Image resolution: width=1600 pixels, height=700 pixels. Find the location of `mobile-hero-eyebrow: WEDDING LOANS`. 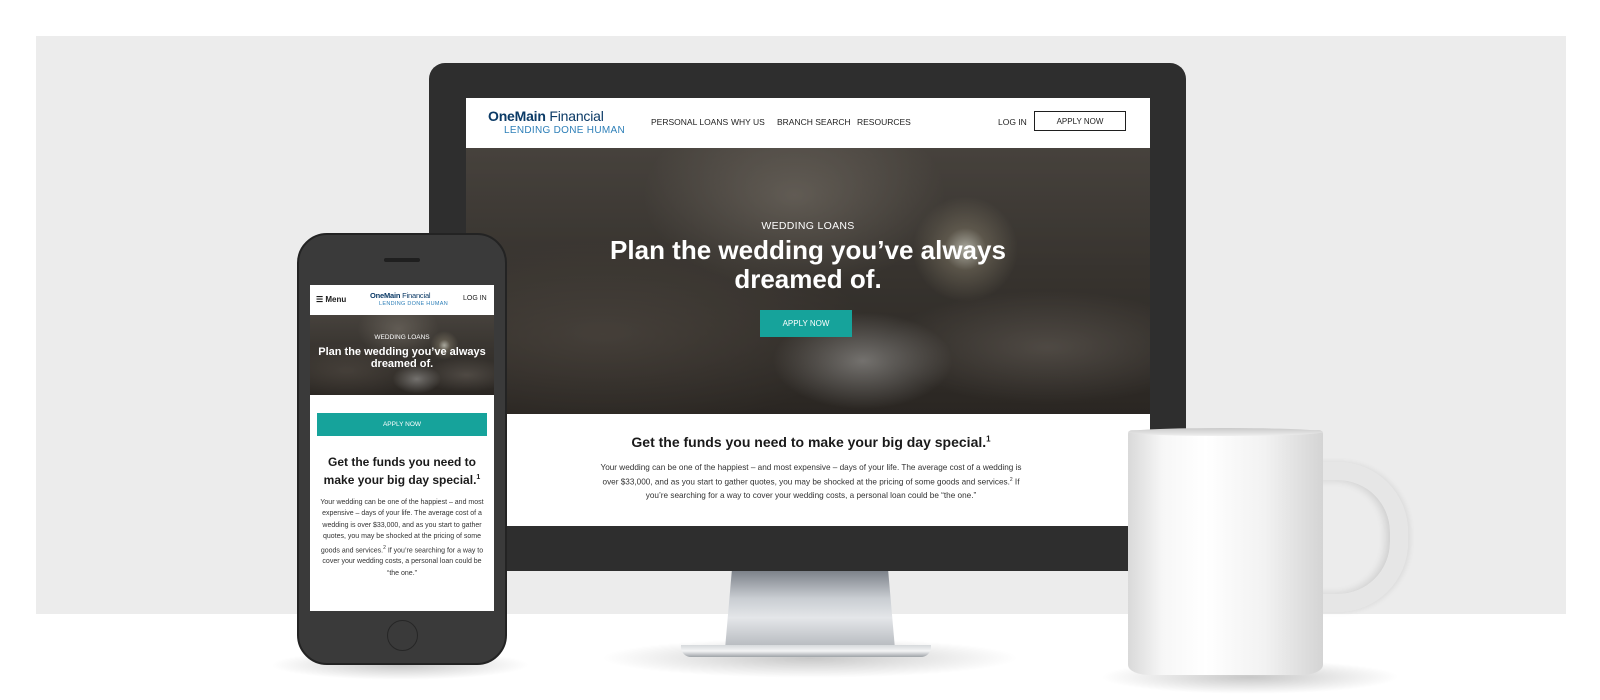

mobile-hero-eyebrow: WEDDING LOANS is located at coordinates (402, 337).